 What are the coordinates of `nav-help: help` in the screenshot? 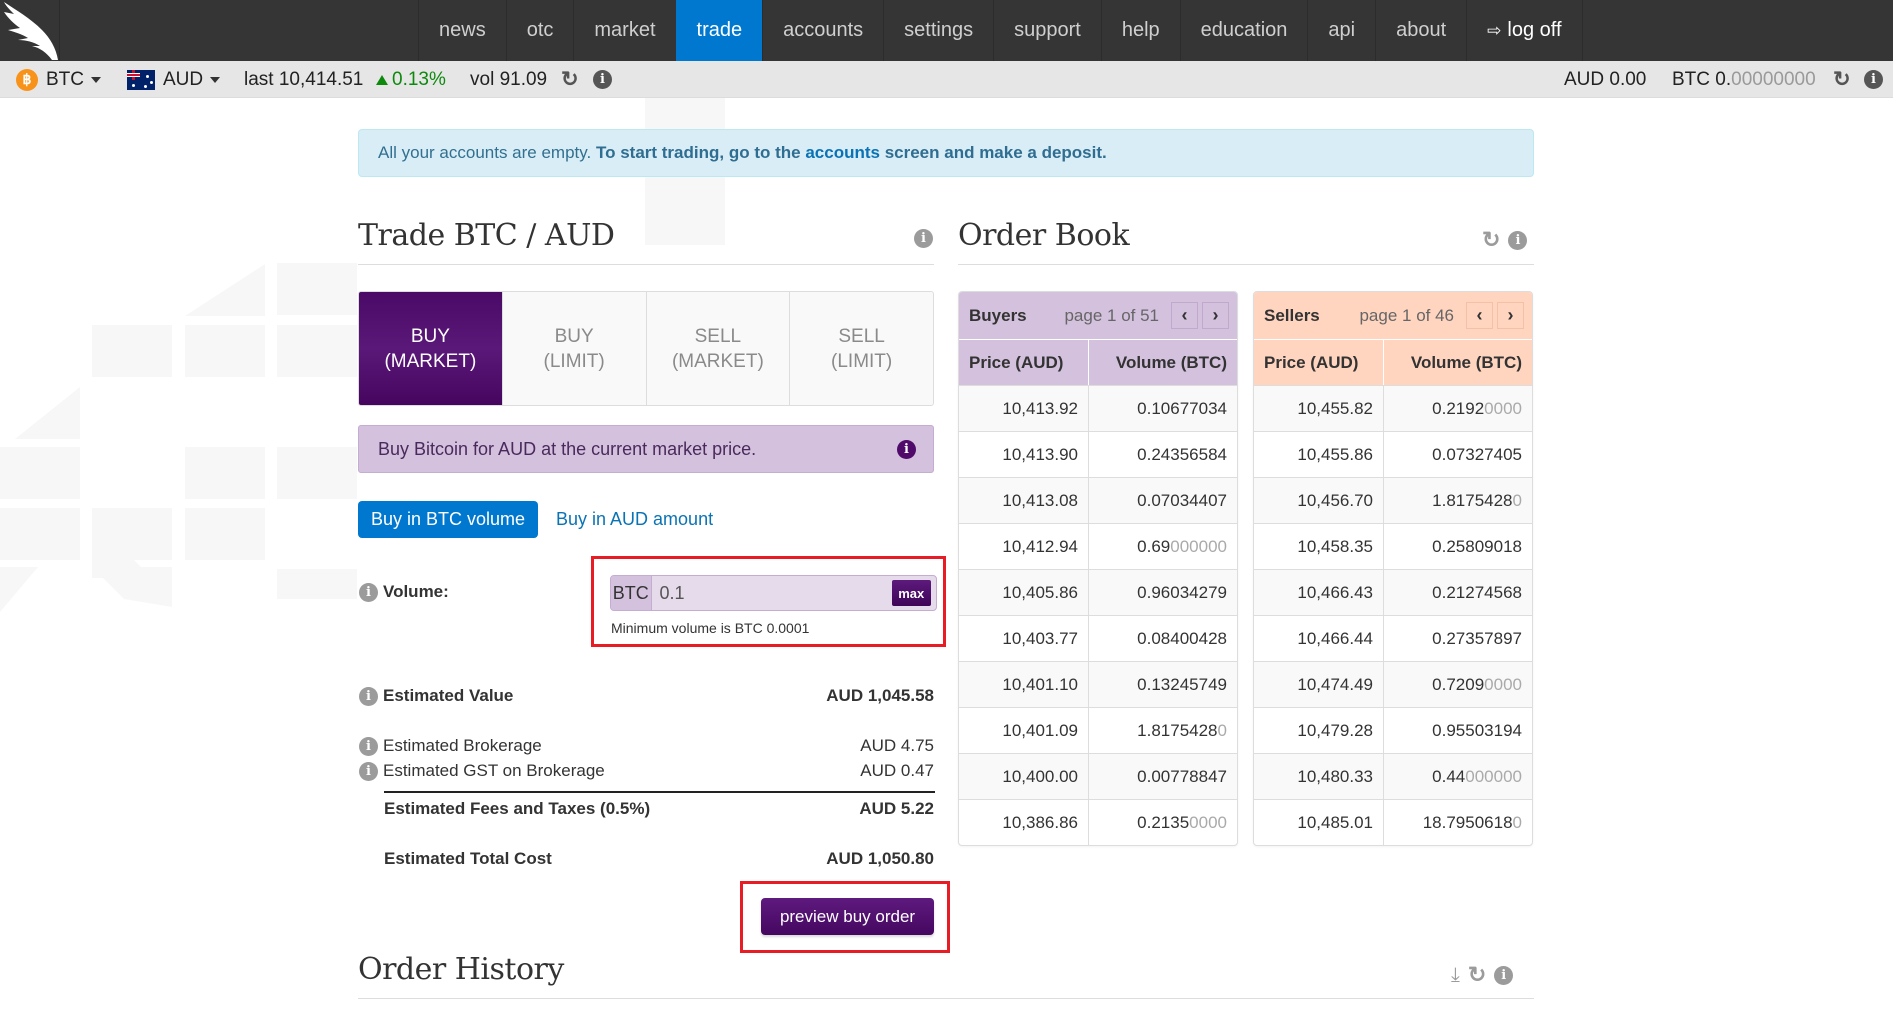 It's located at (1140, 30).